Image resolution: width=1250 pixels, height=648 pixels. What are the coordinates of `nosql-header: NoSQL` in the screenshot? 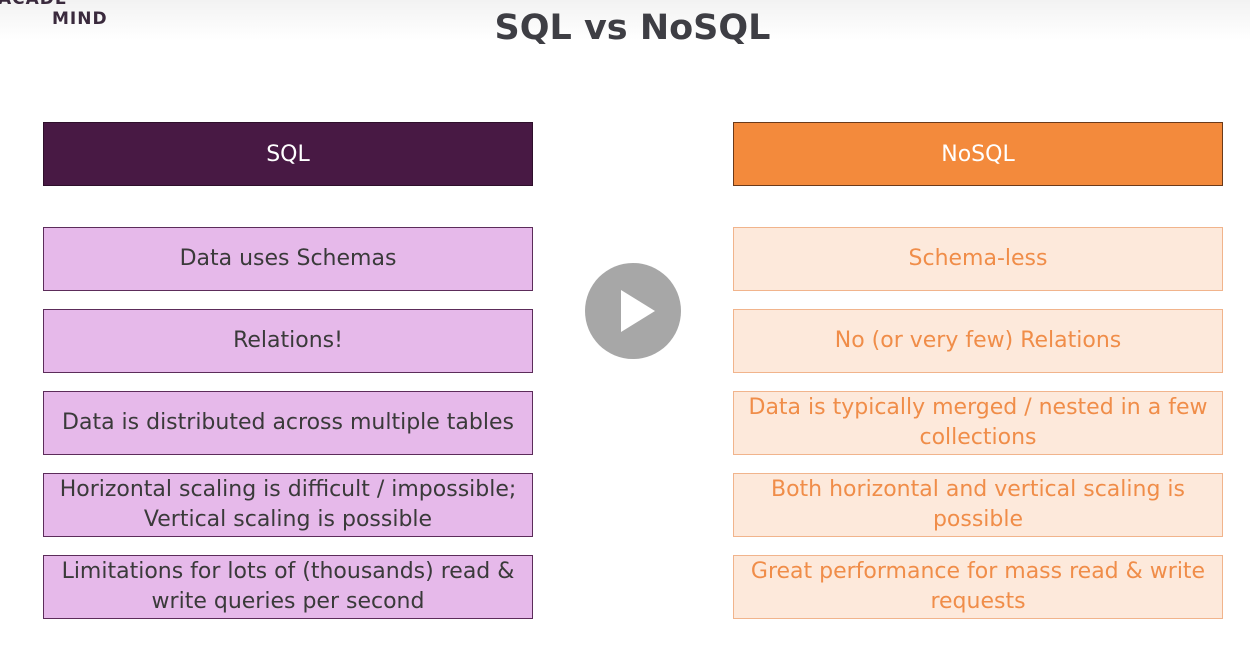 It's located at (978, 154).